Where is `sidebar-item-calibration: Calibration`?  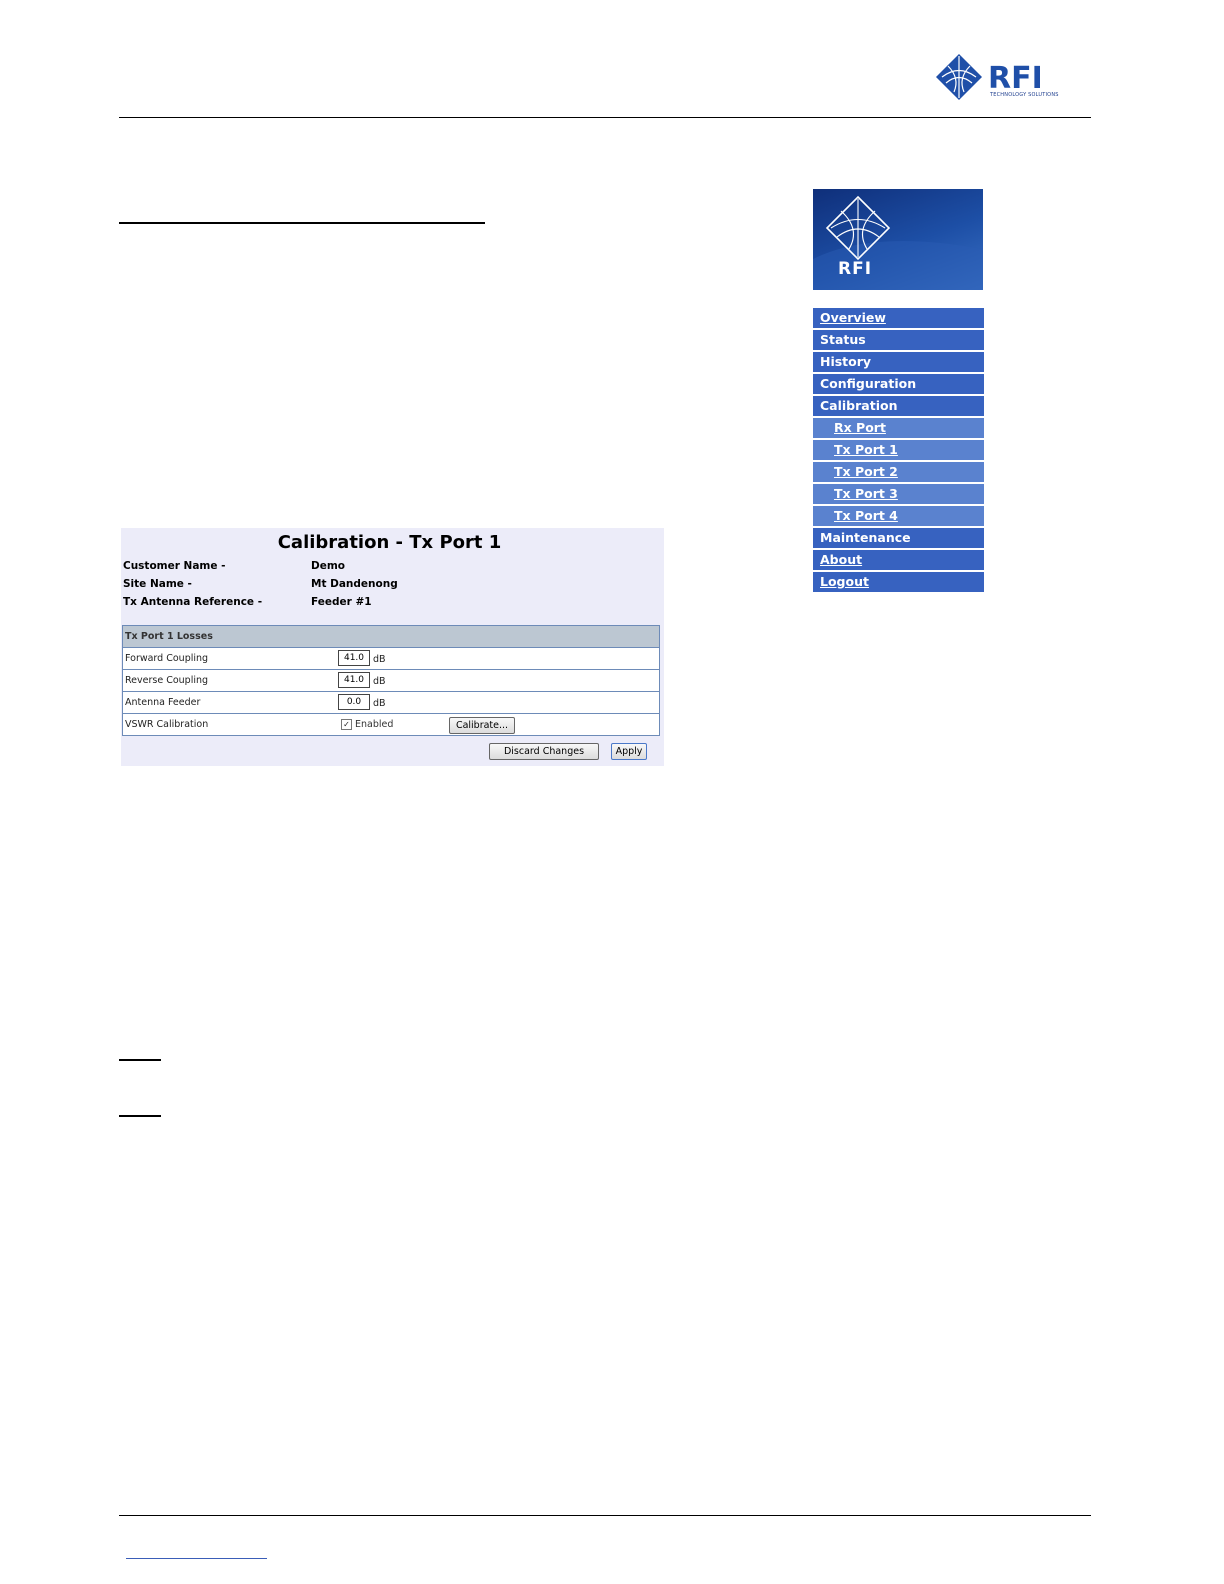 sidebar-item-calibration: Calibration is located at coordinates (898, 406).